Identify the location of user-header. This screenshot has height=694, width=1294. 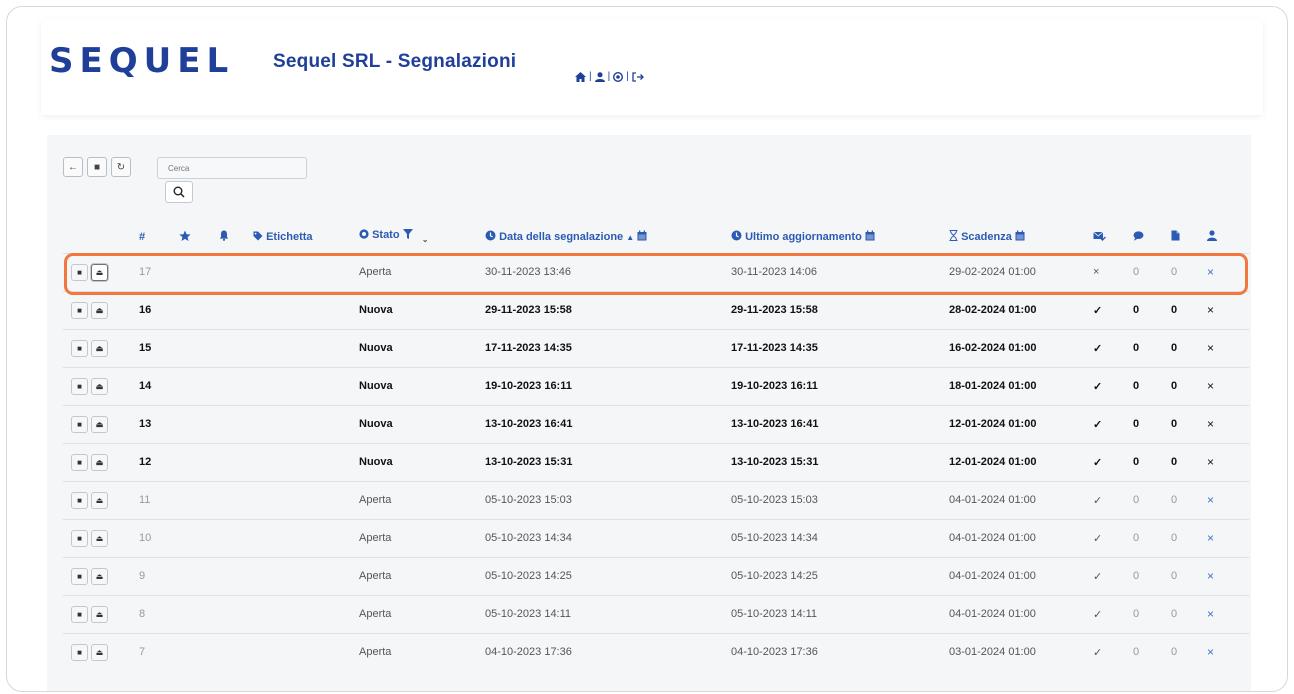
(1228, 237).